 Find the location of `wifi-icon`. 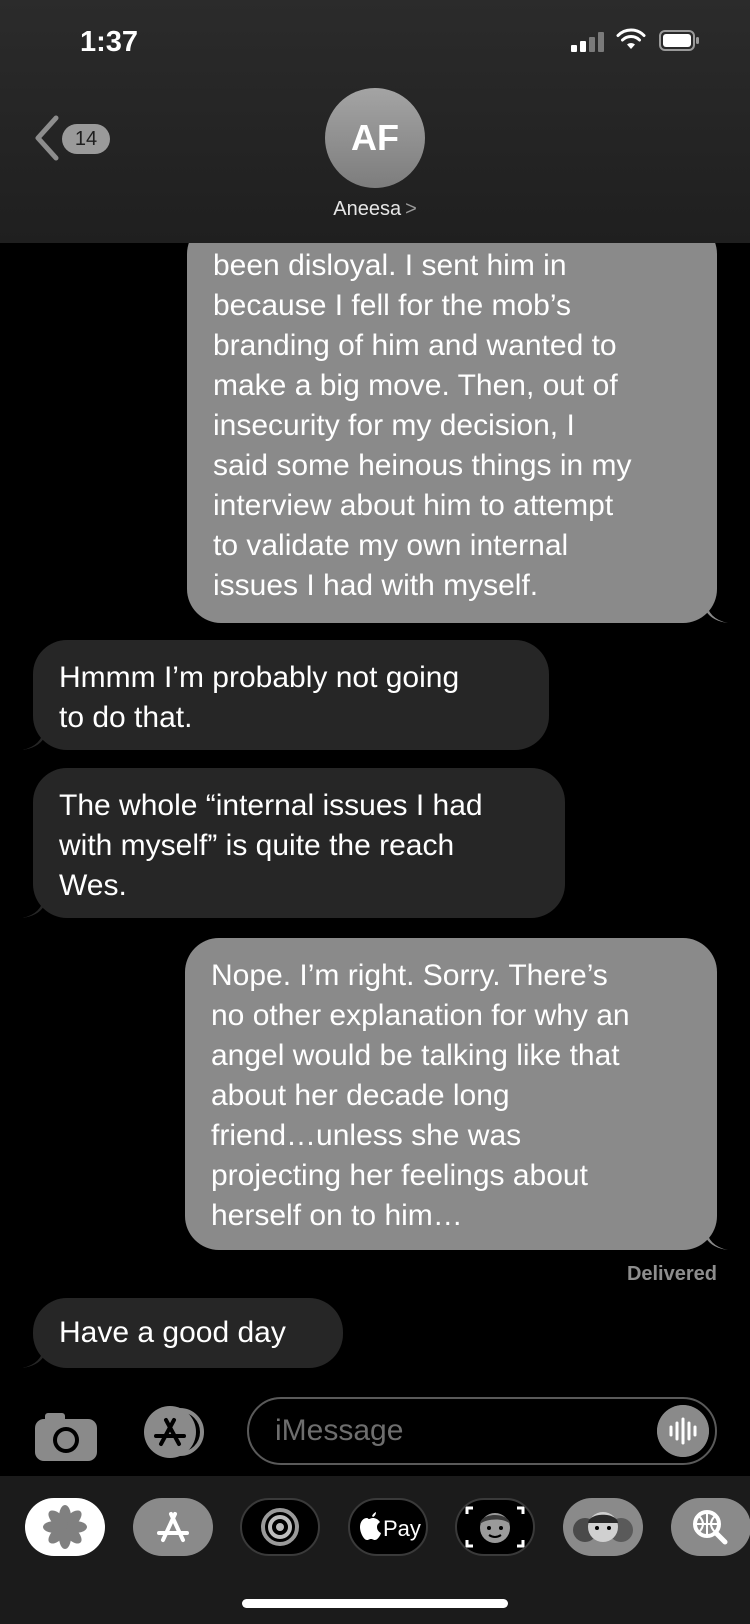

wifi-icon is located at coordinates (631, 38).